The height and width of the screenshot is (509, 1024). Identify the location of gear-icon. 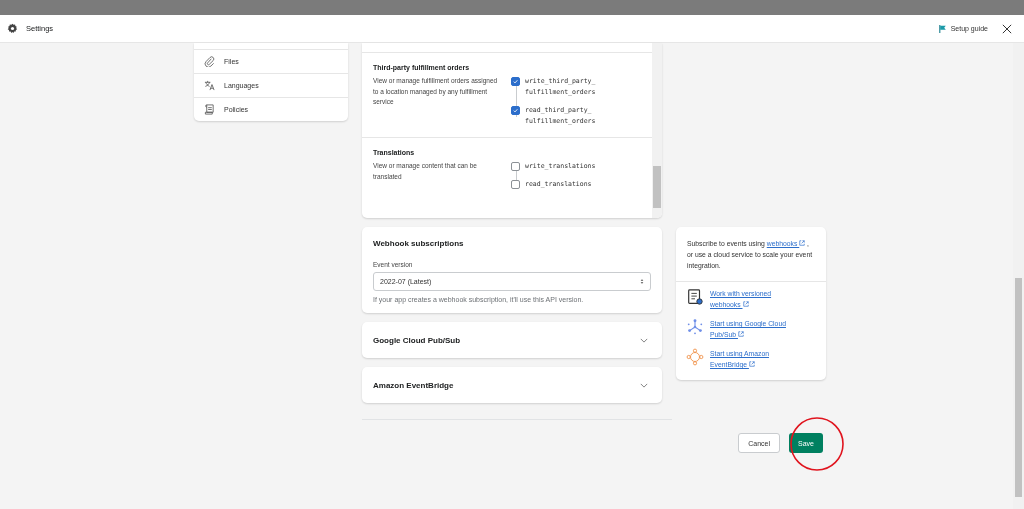
(12, 28).